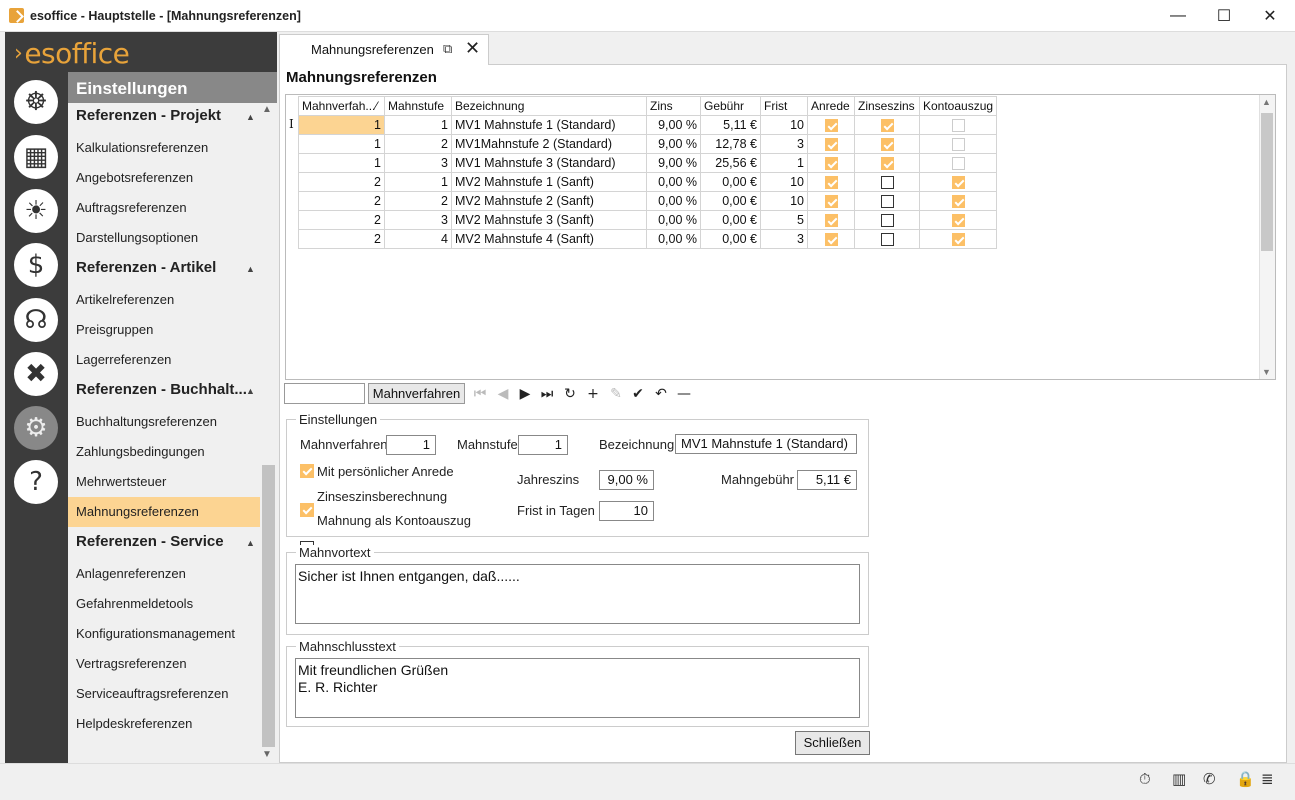 The width and height of the screenshot is (1295, 800). Describe the element at coordinates (673, 163) in the screenshot. I see `cell-zins: 9,00 %` at that location.